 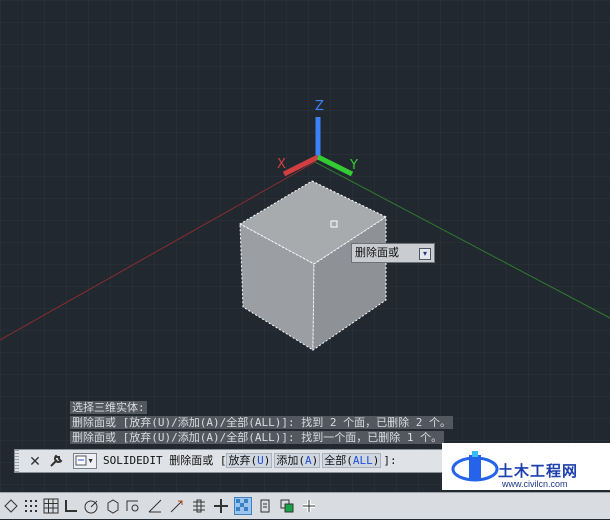 I want to click on tooltip-options-button: ▾, so click(x=425, y=254).